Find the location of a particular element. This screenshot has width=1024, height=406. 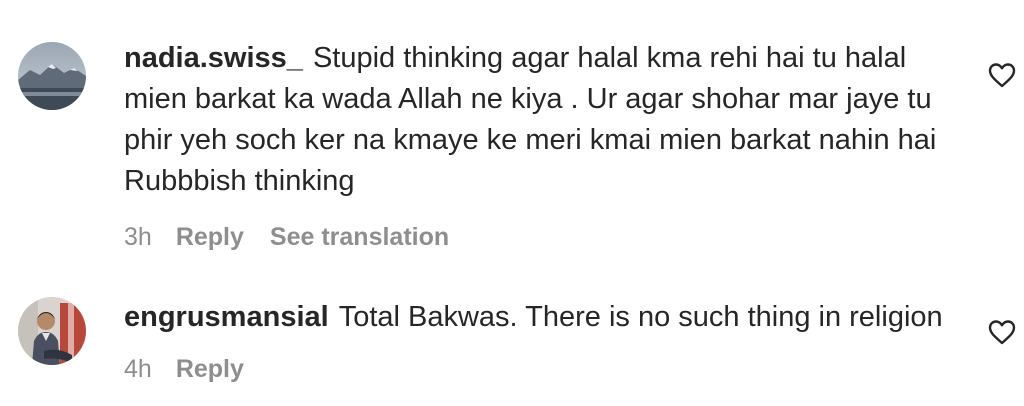

comment-meta: 3h Reply See translation is located at coordinates (544, 237).